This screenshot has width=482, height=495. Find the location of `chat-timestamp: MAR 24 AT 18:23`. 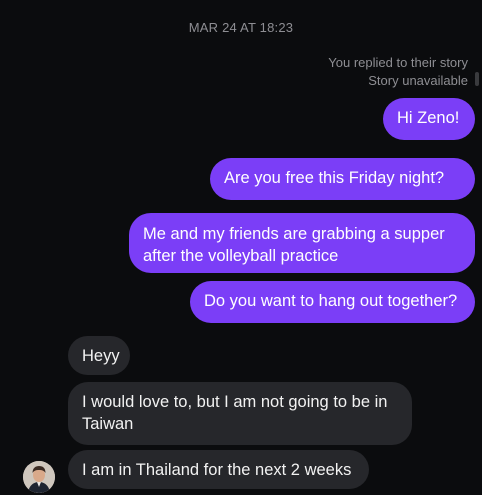

chat-timestamp: MAR 24 AT 18:23 is located at coordinates (241, 27).